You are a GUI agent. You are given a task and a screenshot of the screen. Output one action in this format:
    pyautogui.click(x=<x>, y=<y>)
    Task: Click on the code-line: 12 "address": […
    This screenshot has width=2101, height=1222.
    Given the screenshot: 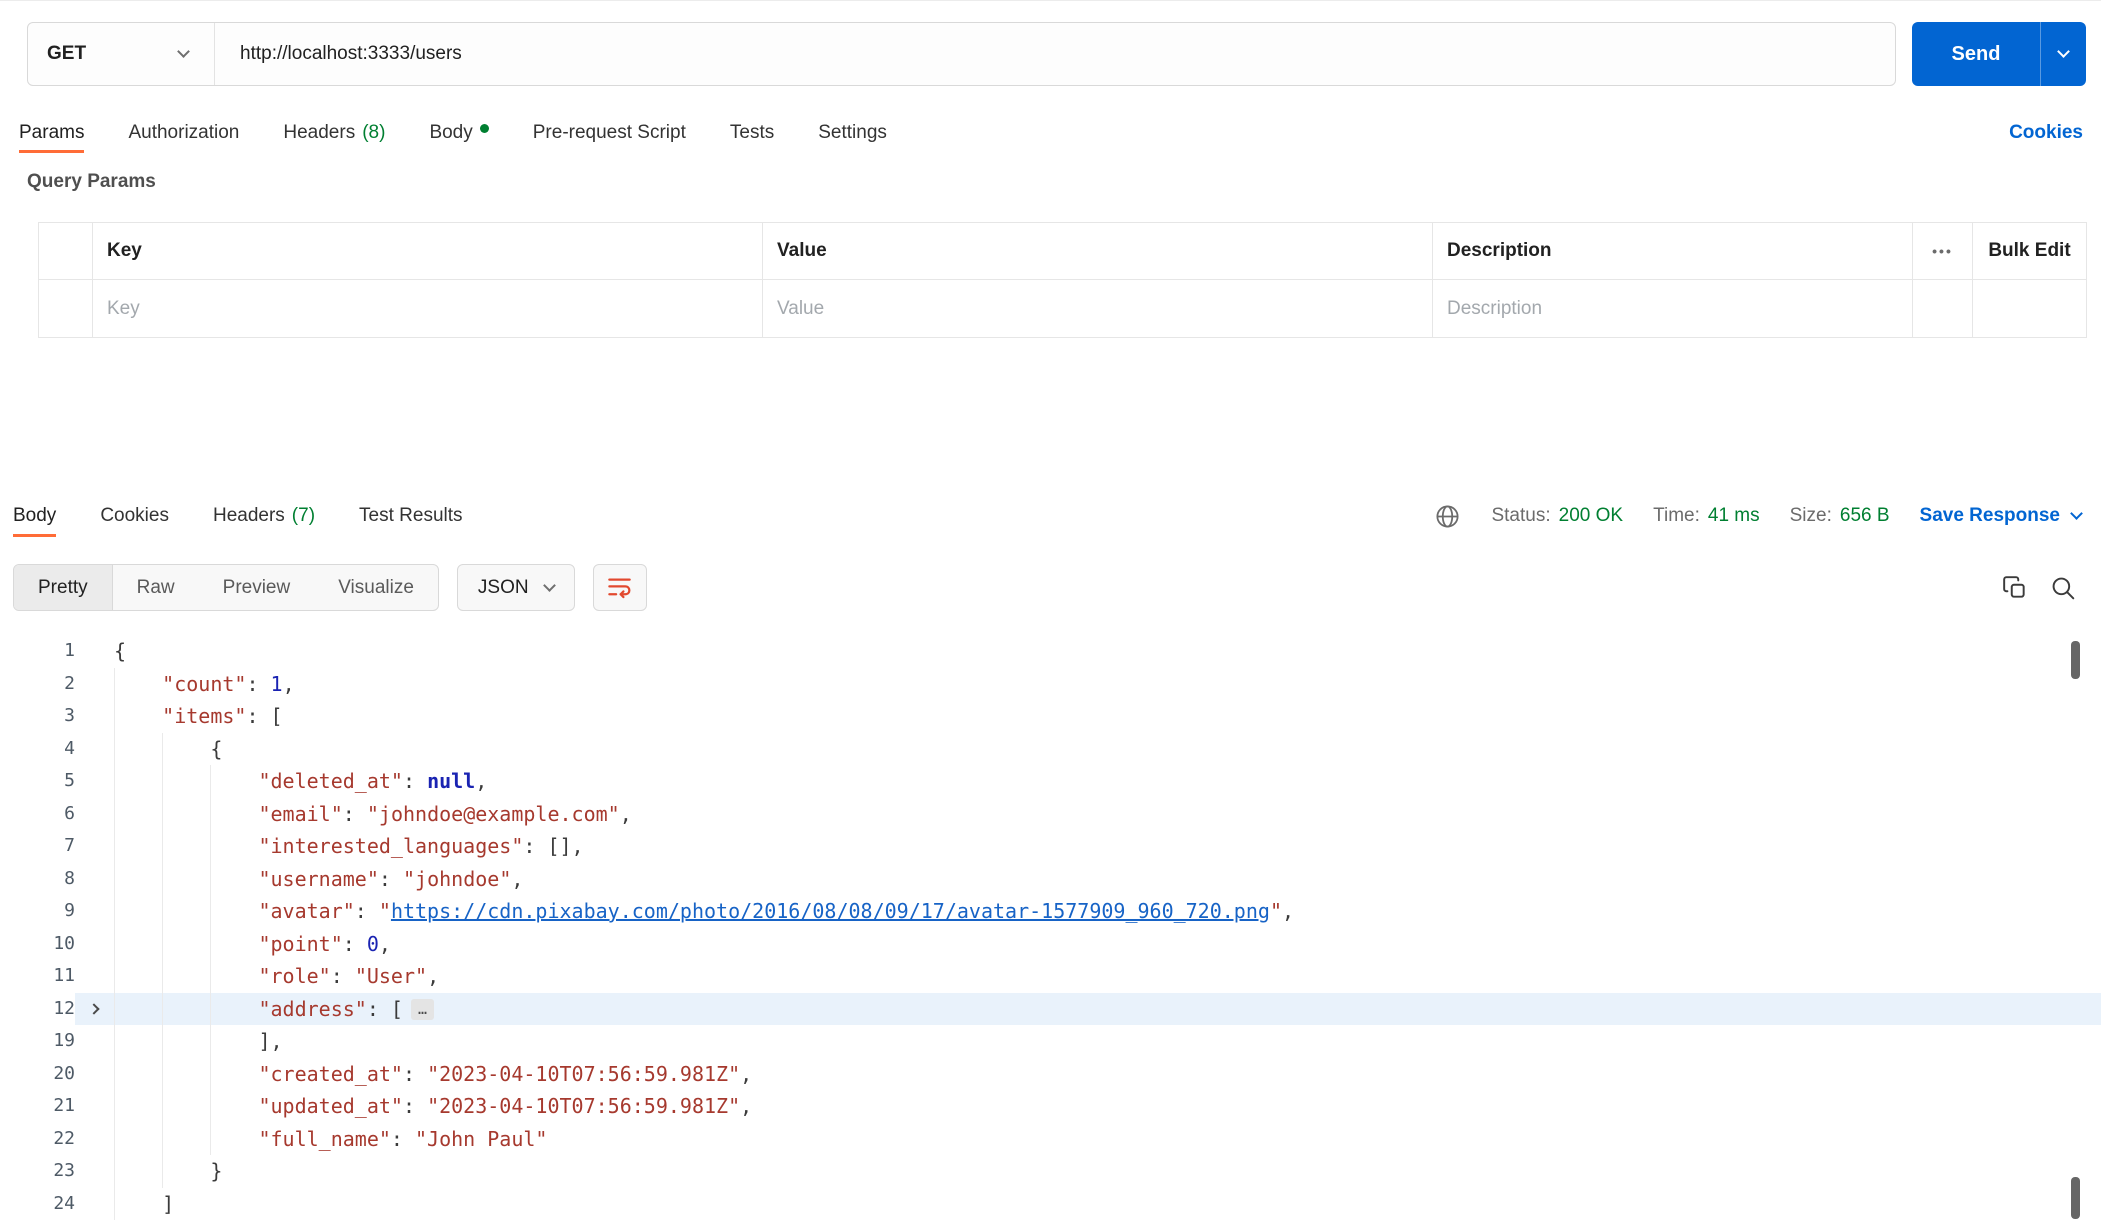 What is the action you would take?
    pyautogui.click(x=1050, y=1009)
    